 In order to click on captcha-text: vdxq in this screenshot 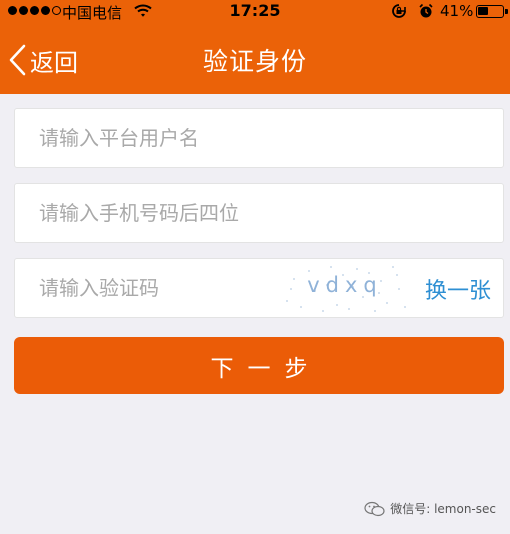, I will do `click(345, 285)`.